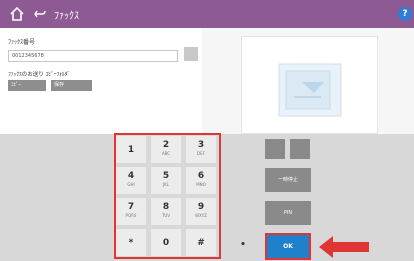 This screenshot has width=414, height=261. I want to click on arrow-pointer-icon, so click(344, 247).